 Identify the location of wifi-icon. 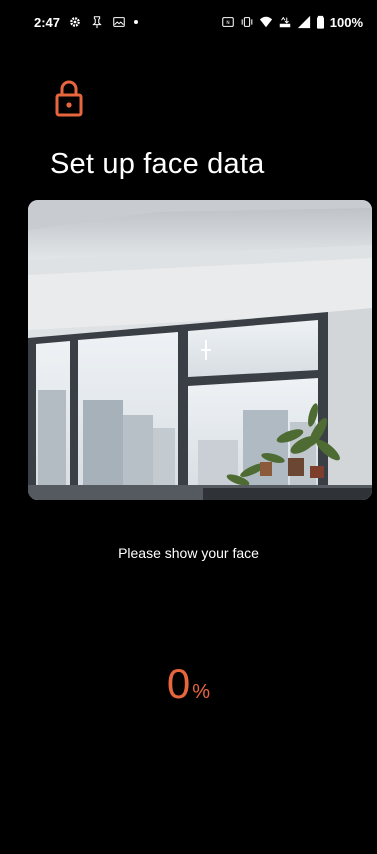
(266, 22).